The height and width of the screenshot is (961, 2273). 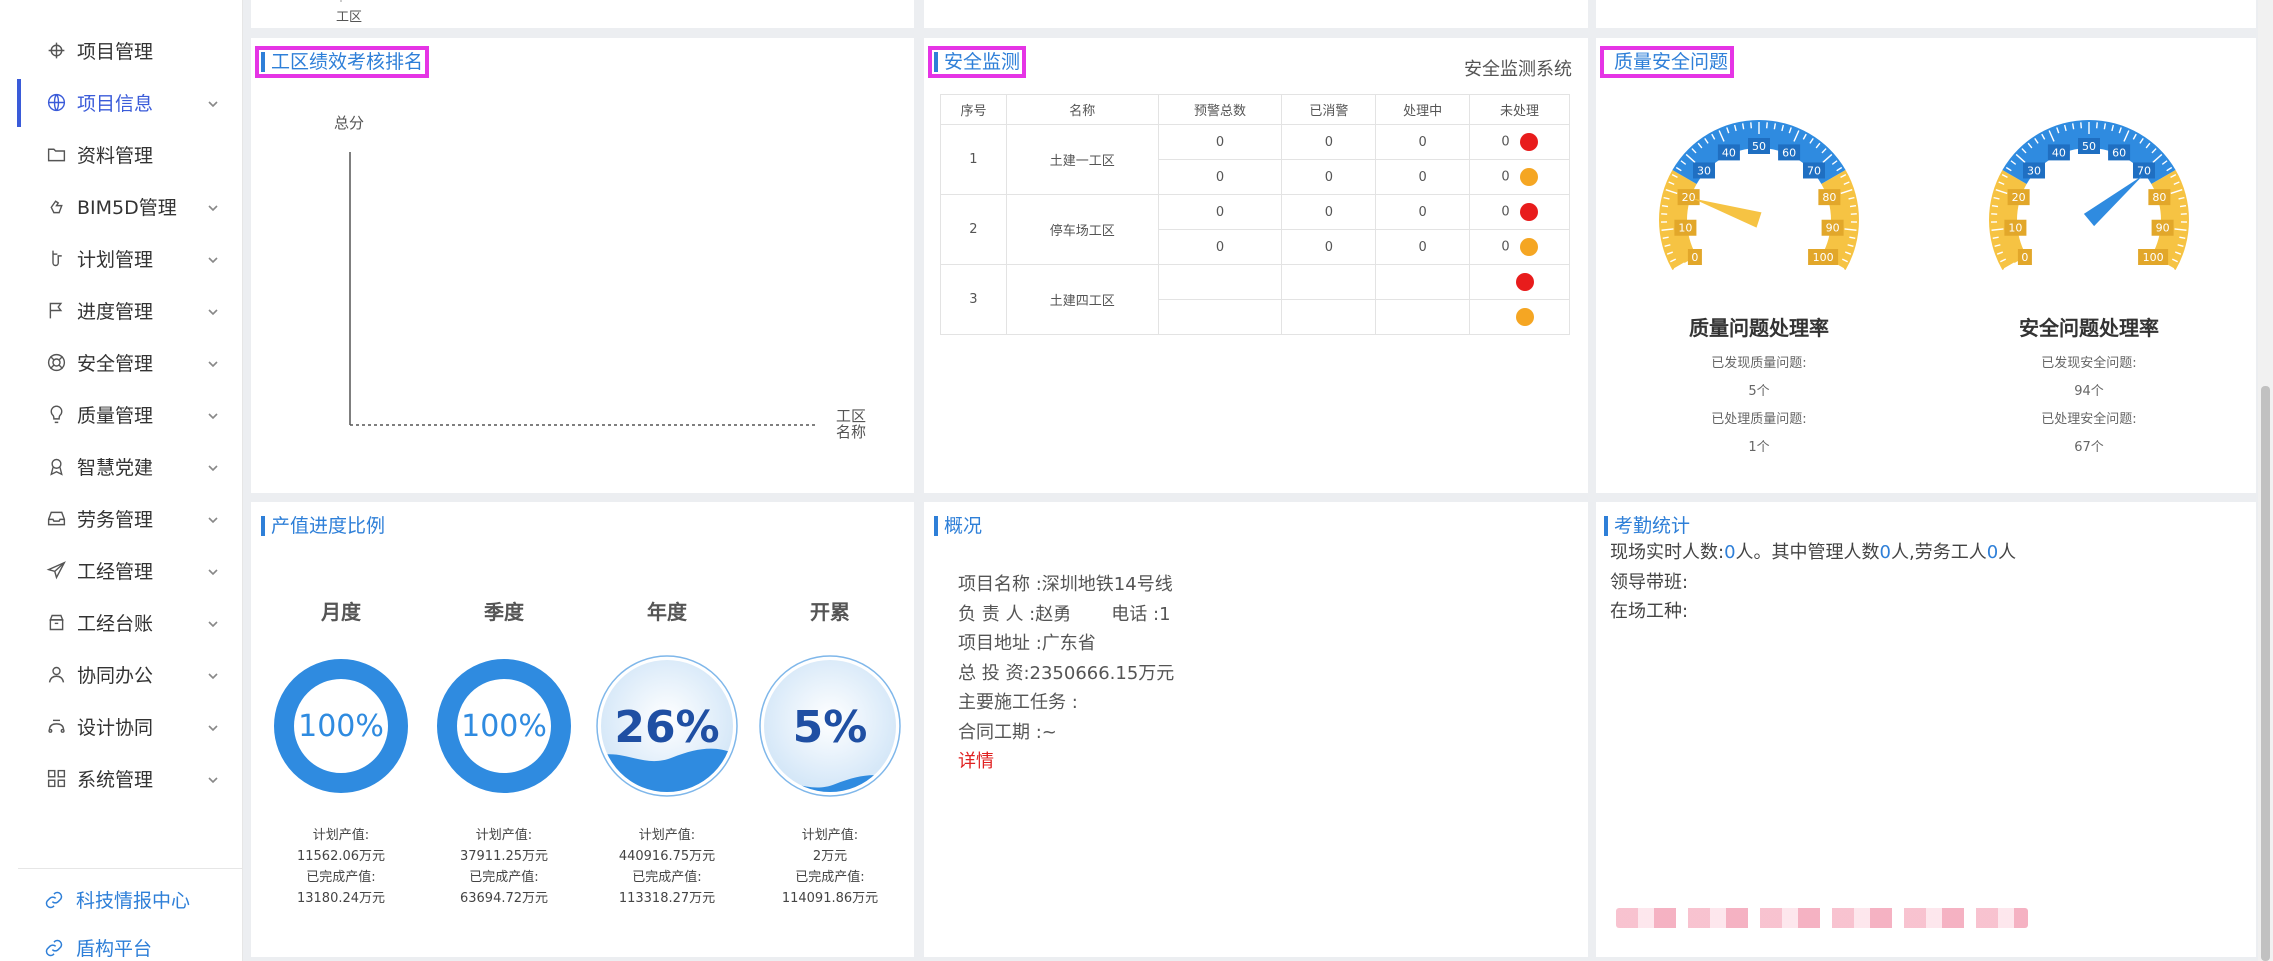 What do you see at coordinates (2089, 419) in the screenshot?
I see `handled-label: 已处理安全问题:` at bounding box center [2089, 419].